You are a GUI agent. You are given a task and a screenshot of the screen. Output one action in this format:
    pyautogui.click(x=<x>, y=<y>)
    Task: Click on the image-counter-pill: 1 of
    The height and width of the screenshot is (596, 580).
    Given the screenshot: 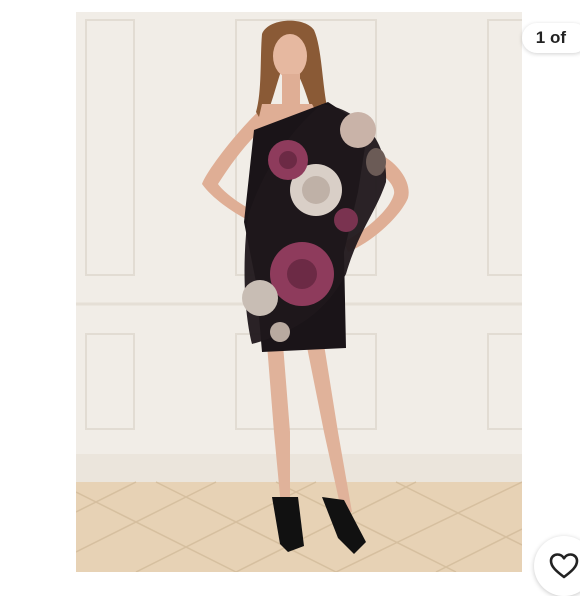 What is the action you would take?
    pyautogui.click(x=550, y=38)
    